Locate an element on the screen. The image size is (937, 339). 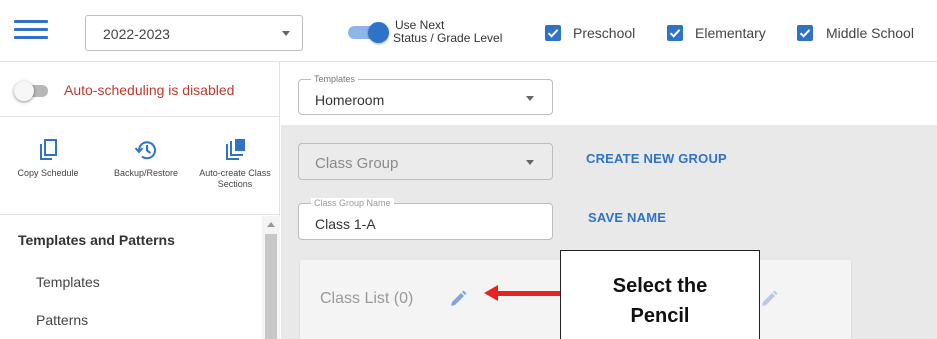
middle-school-checkbox is located at coordinates (805, 33).